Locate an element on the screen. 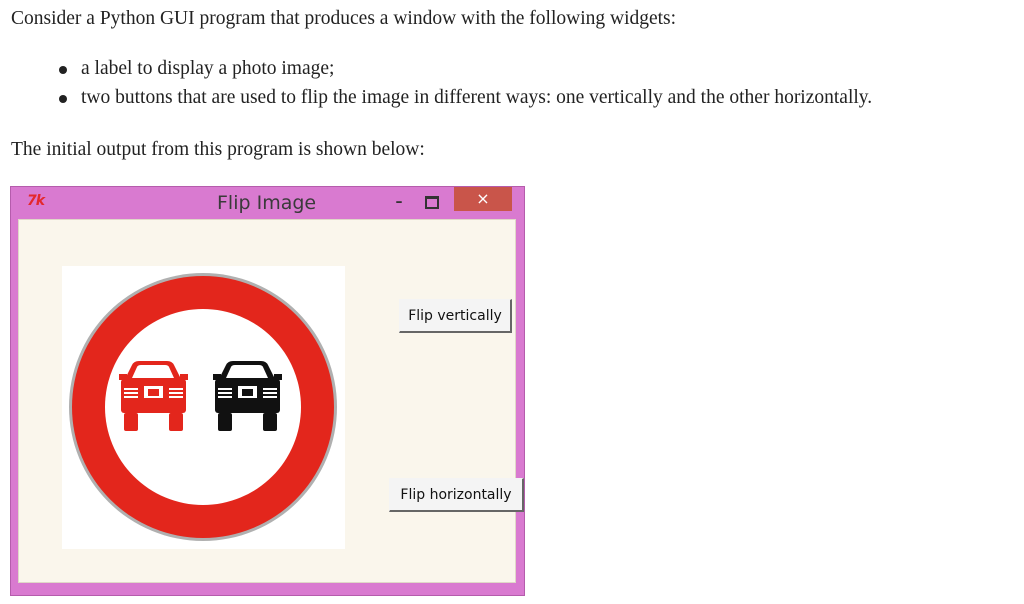 This screenshot has height=604, width=1024. tk-app-icon: 7k is located at coordinates (36, 201).